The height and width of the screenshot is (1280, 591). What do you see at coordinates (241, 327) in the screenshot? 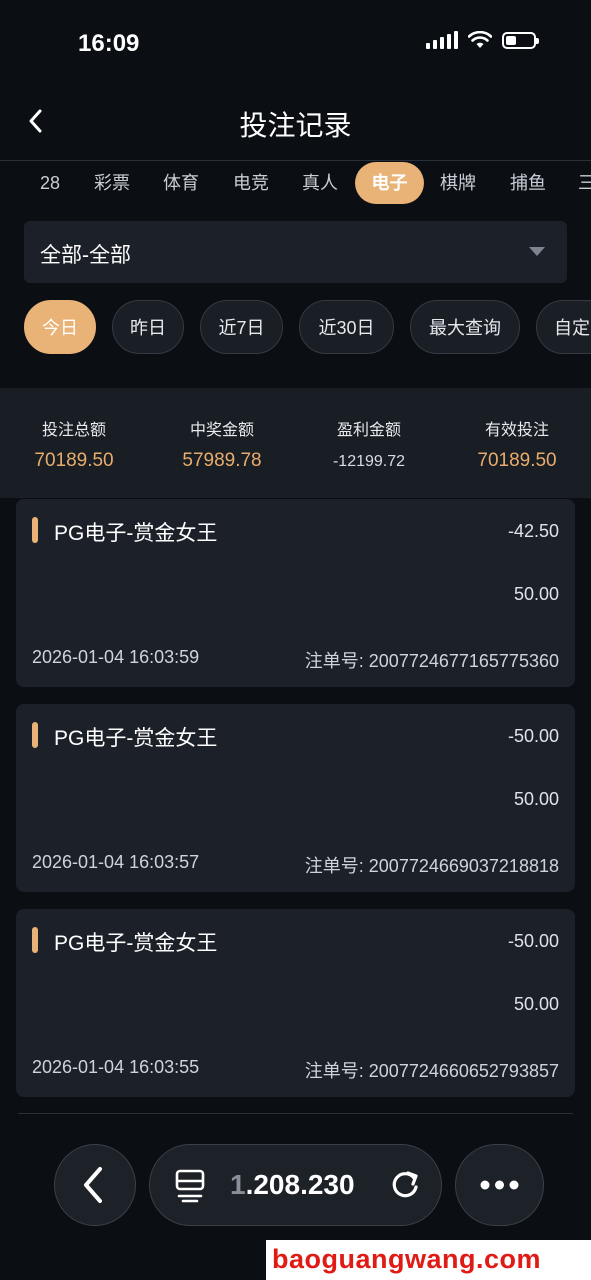
I see `chip-7-days: 近7日` at bounding box center [241, 327].